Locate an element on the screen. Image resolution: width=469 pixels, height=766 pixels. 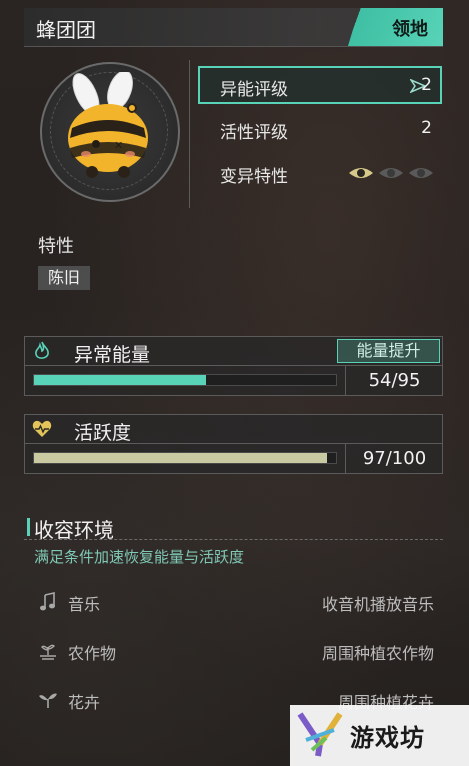
activity-value: 97/100 is located at coordinates (394, 459).